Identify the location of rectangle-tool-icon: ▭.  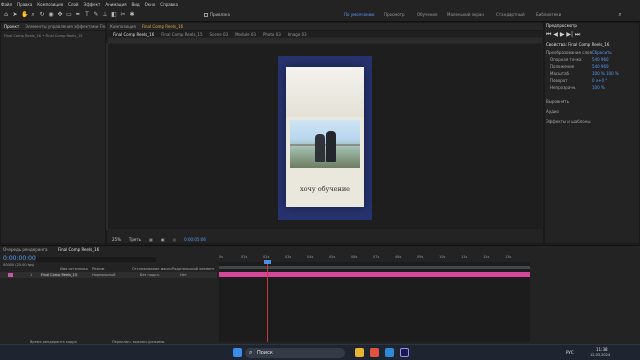
(69, 14).